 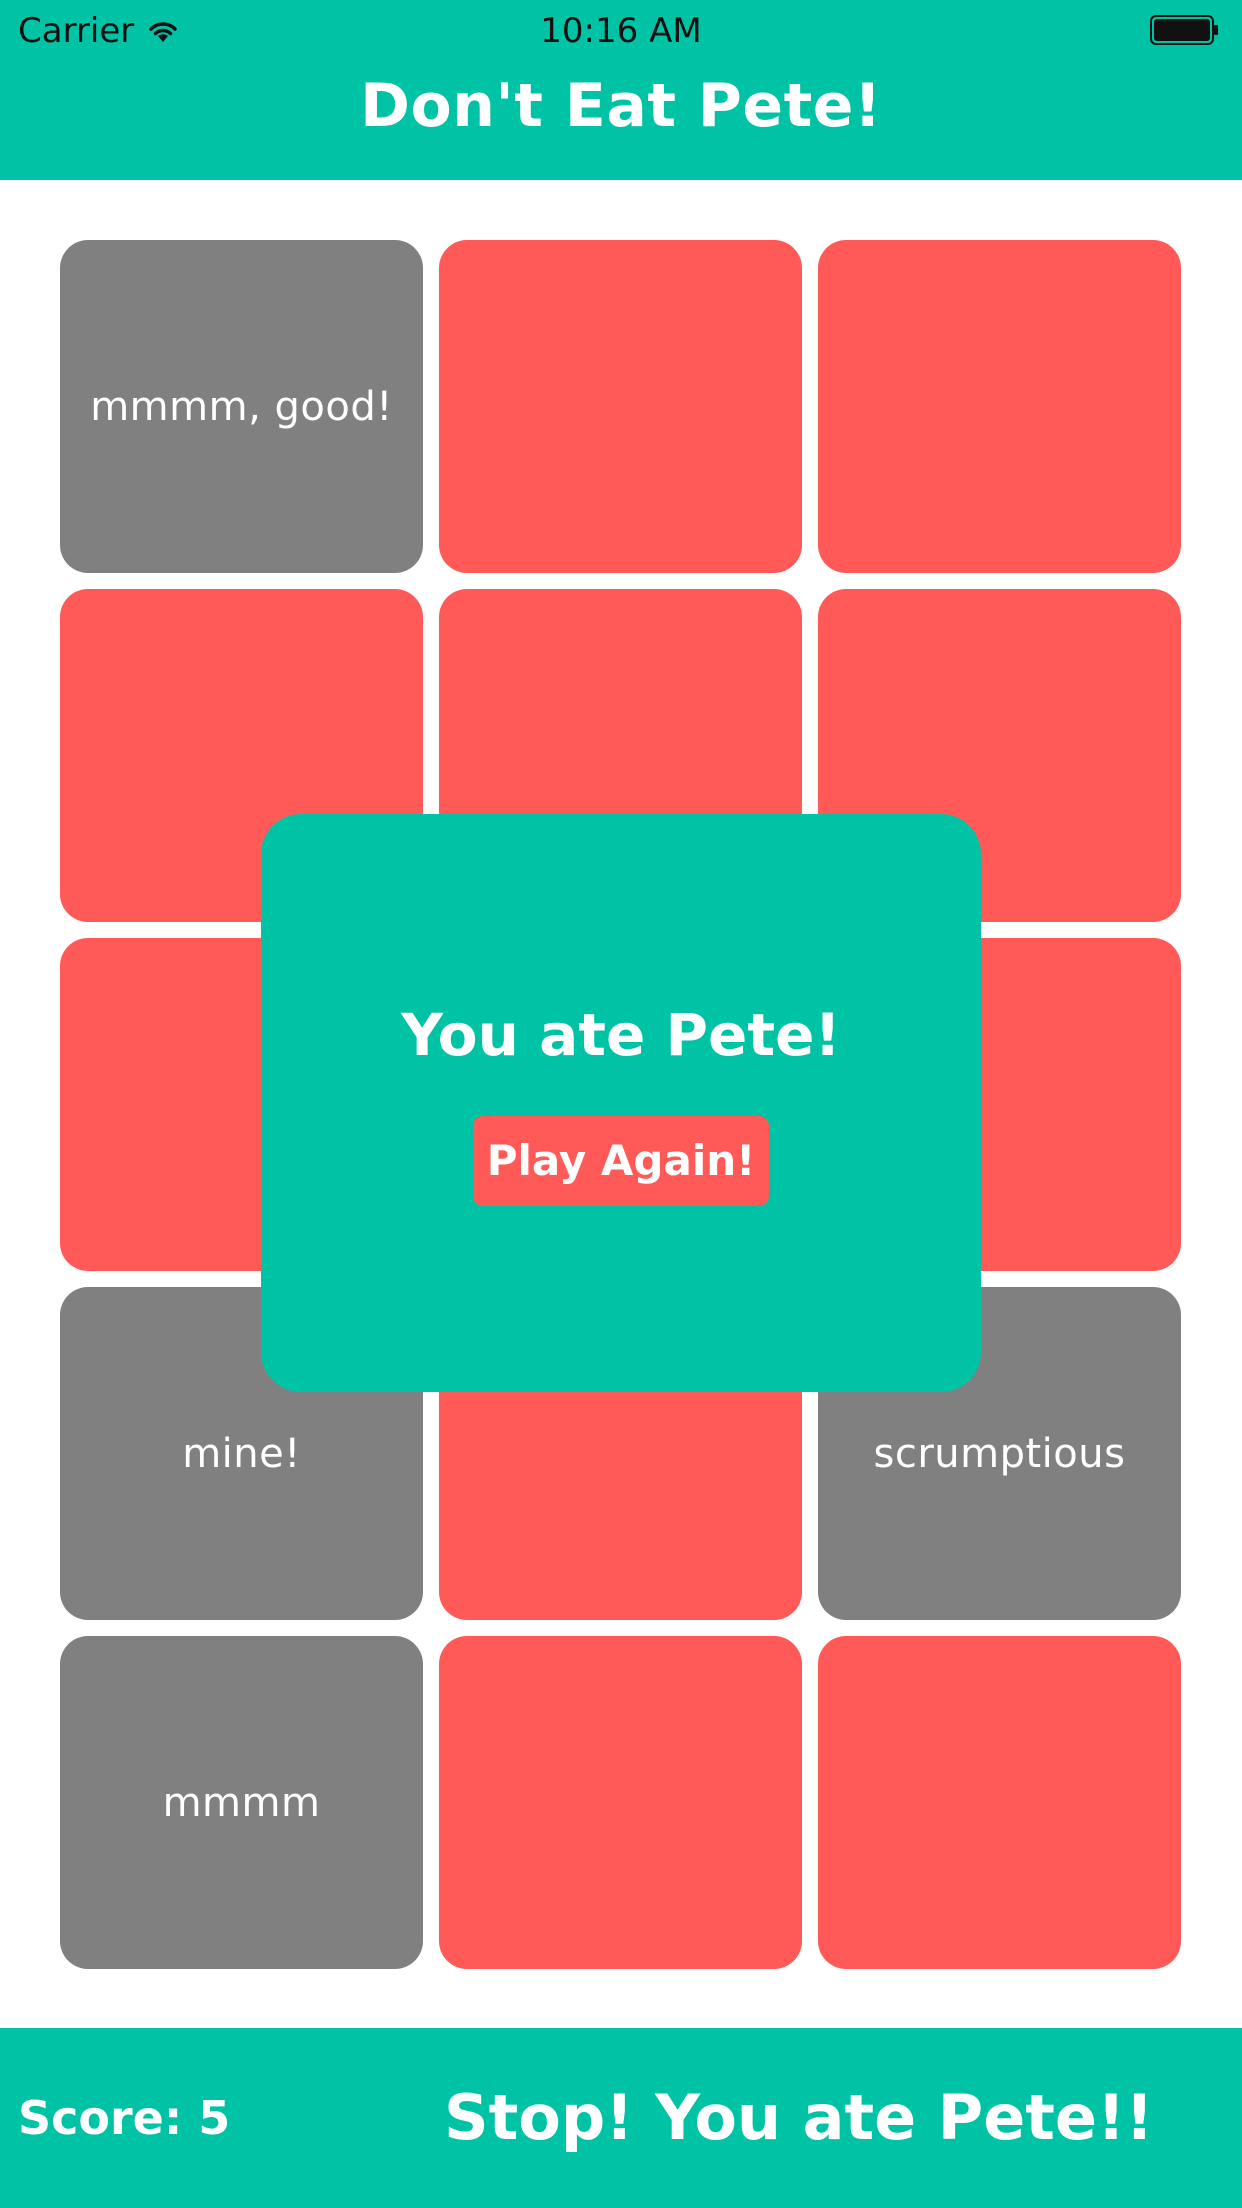 What do you see at coordinates (1184, 30) in the screenshot?
I see `battery-icon` at bounding box center [1184, 30].